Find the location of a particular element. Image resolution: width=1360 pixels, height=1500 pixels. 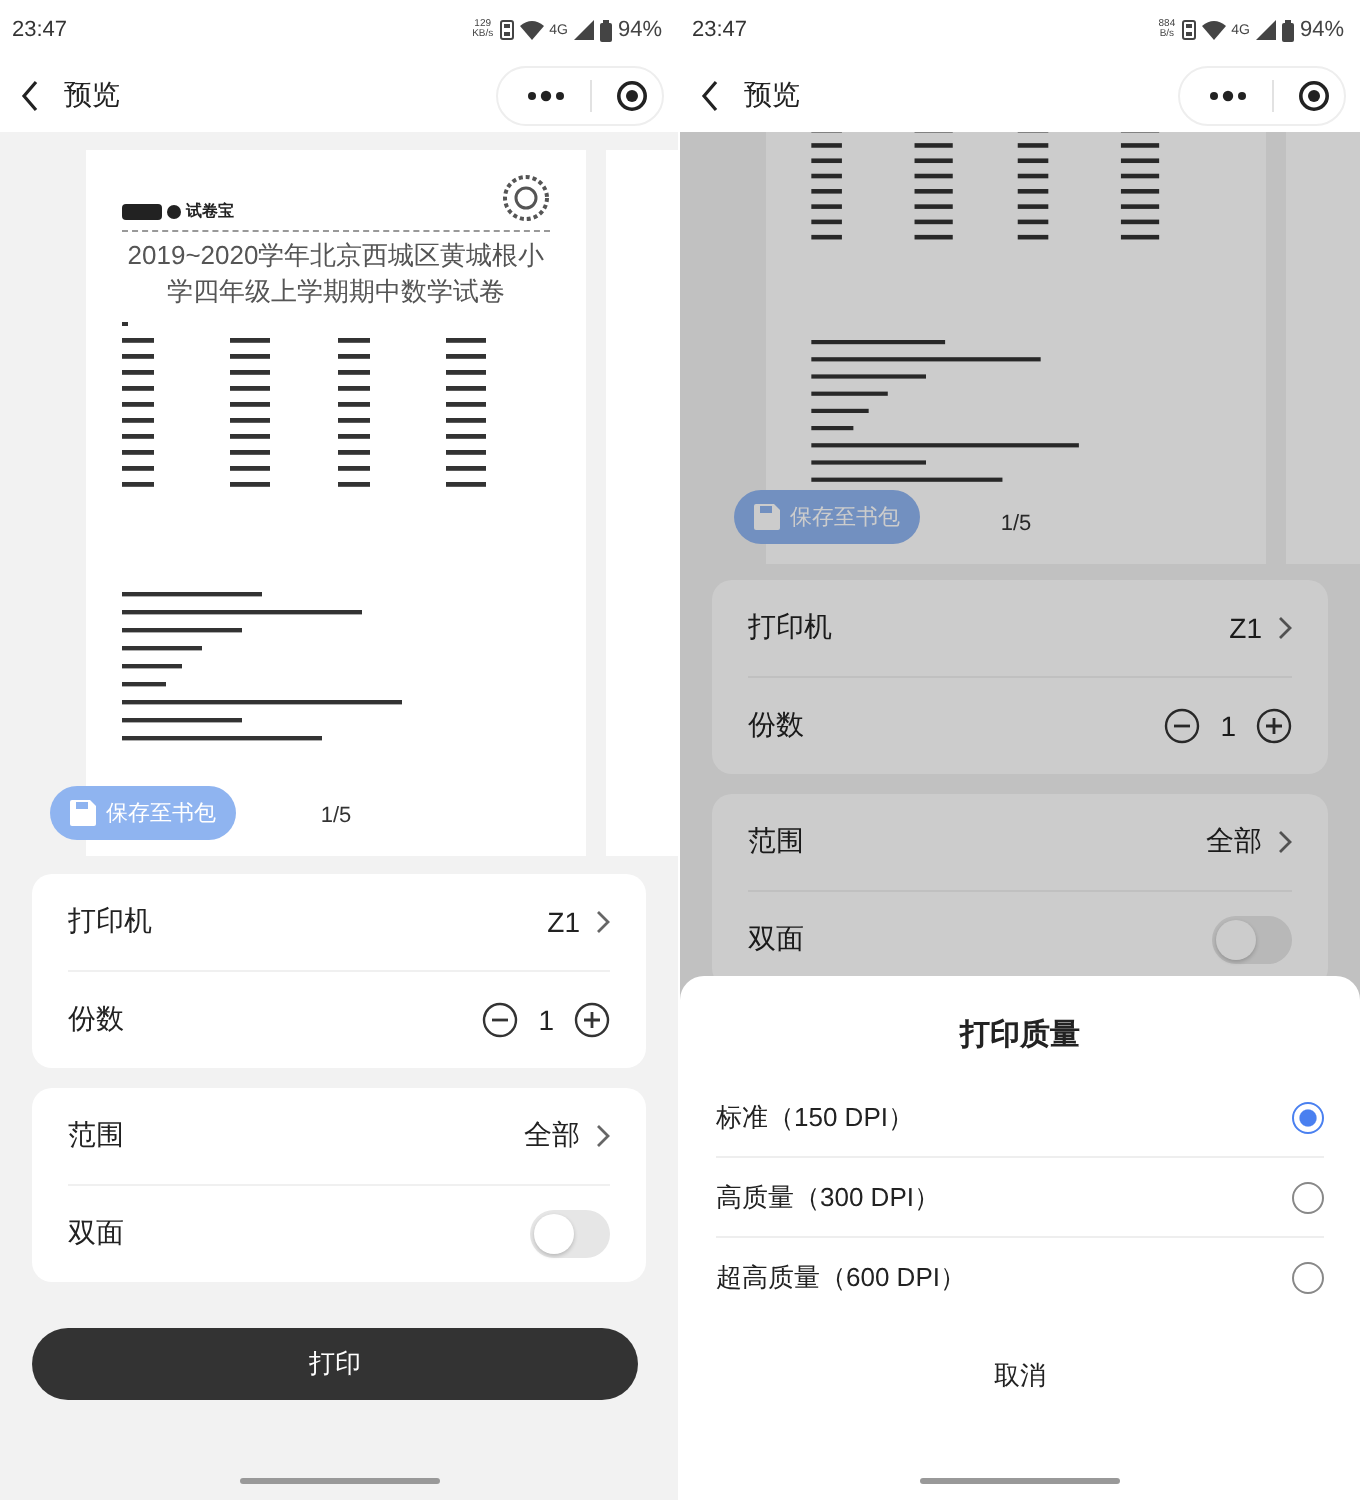

sheet-title: 打印质量 is located at coordinates (1019, 1036).